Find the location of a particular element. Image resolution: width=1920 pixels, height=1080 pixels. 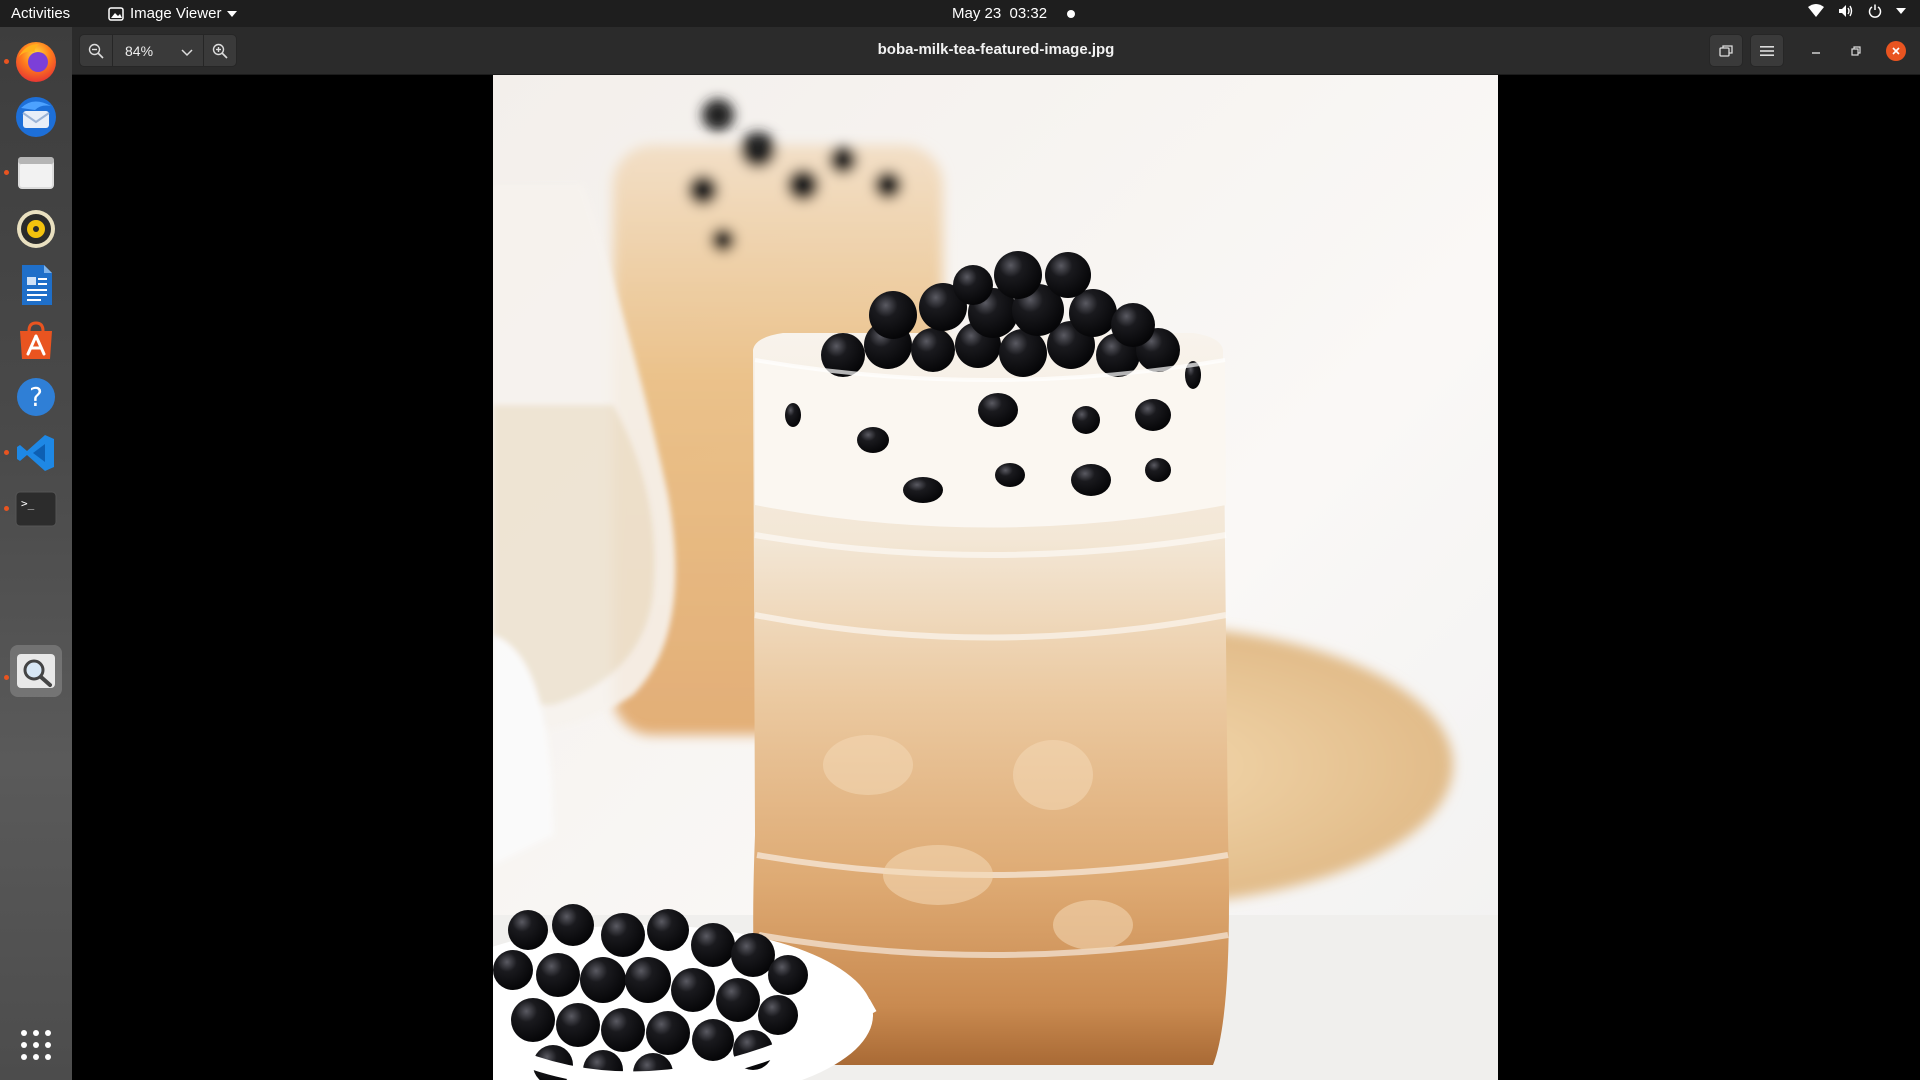

thunderbird-icon is located at coordinates (36, 117).